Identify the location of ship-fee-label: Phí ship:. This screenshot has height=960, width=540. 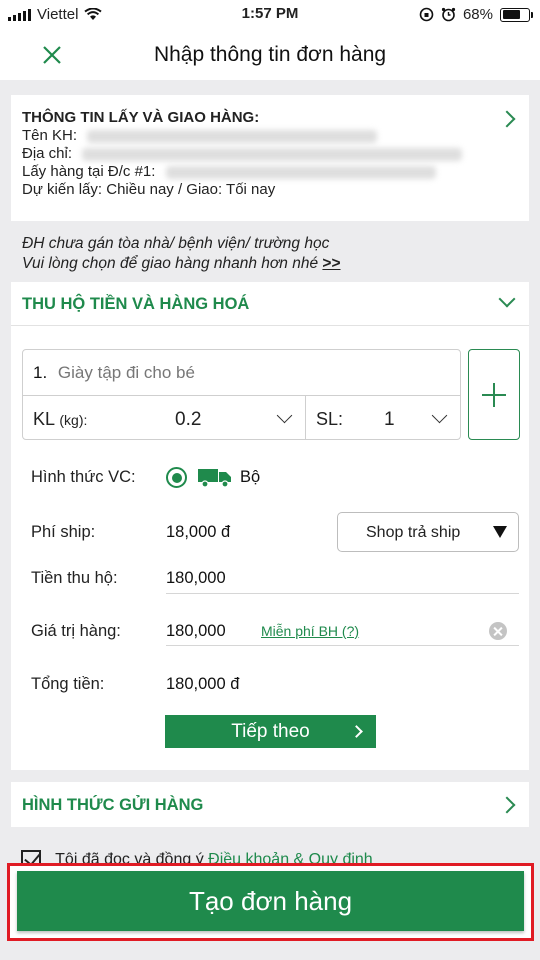
(63, 532).